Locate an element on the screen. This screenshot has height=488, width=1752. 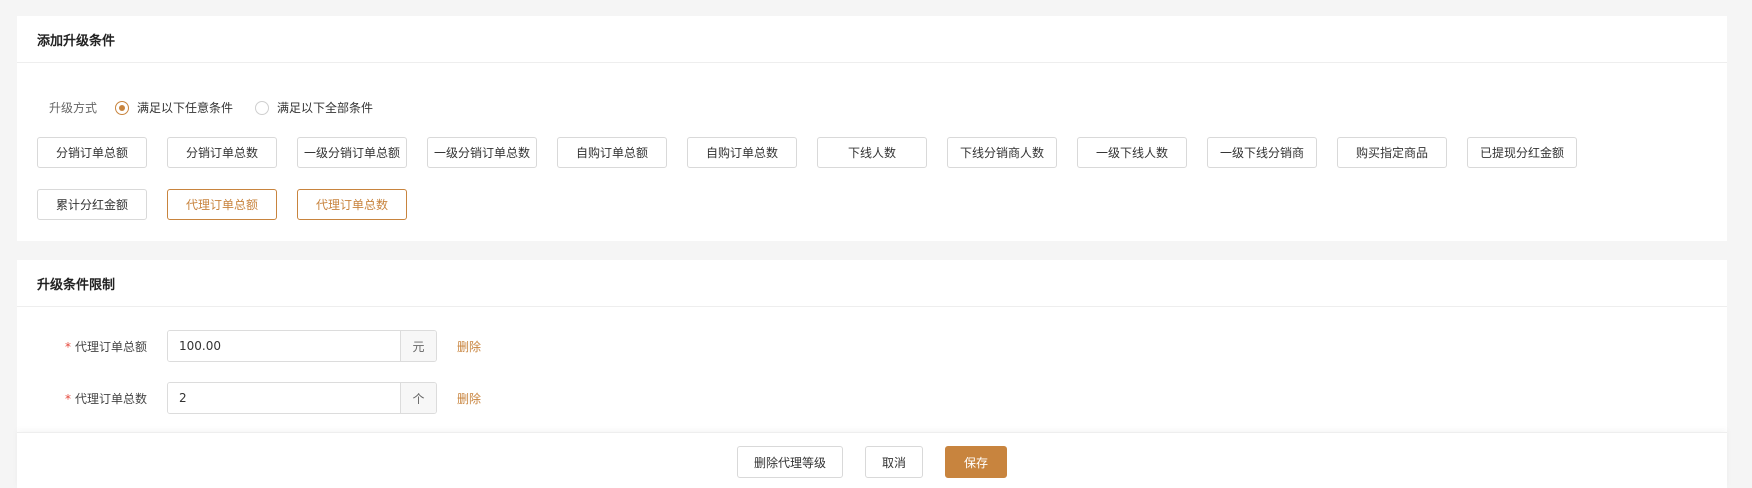
condition-button-distribution-order-count: 分销订单总数 is located at coordinates (222, 152).